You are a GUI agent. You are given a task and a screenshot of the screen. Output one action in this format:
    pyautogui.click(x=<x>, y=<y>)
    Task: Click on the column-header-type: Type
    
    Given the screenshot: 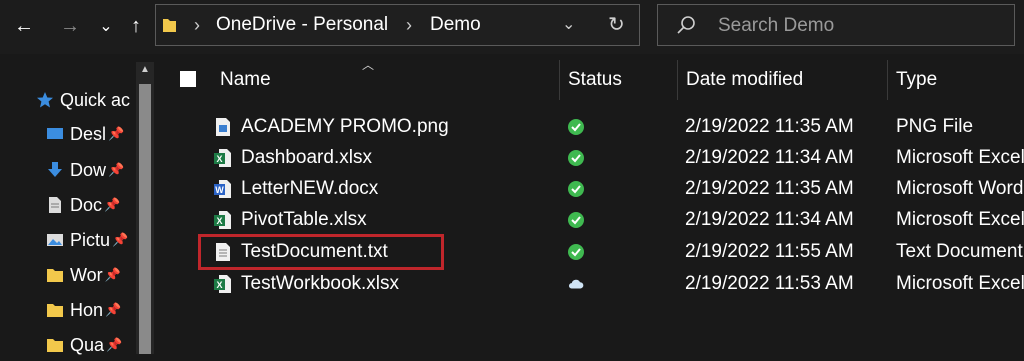 What is the action you would take?
    pyautogui.click(x=916, y=80)
    